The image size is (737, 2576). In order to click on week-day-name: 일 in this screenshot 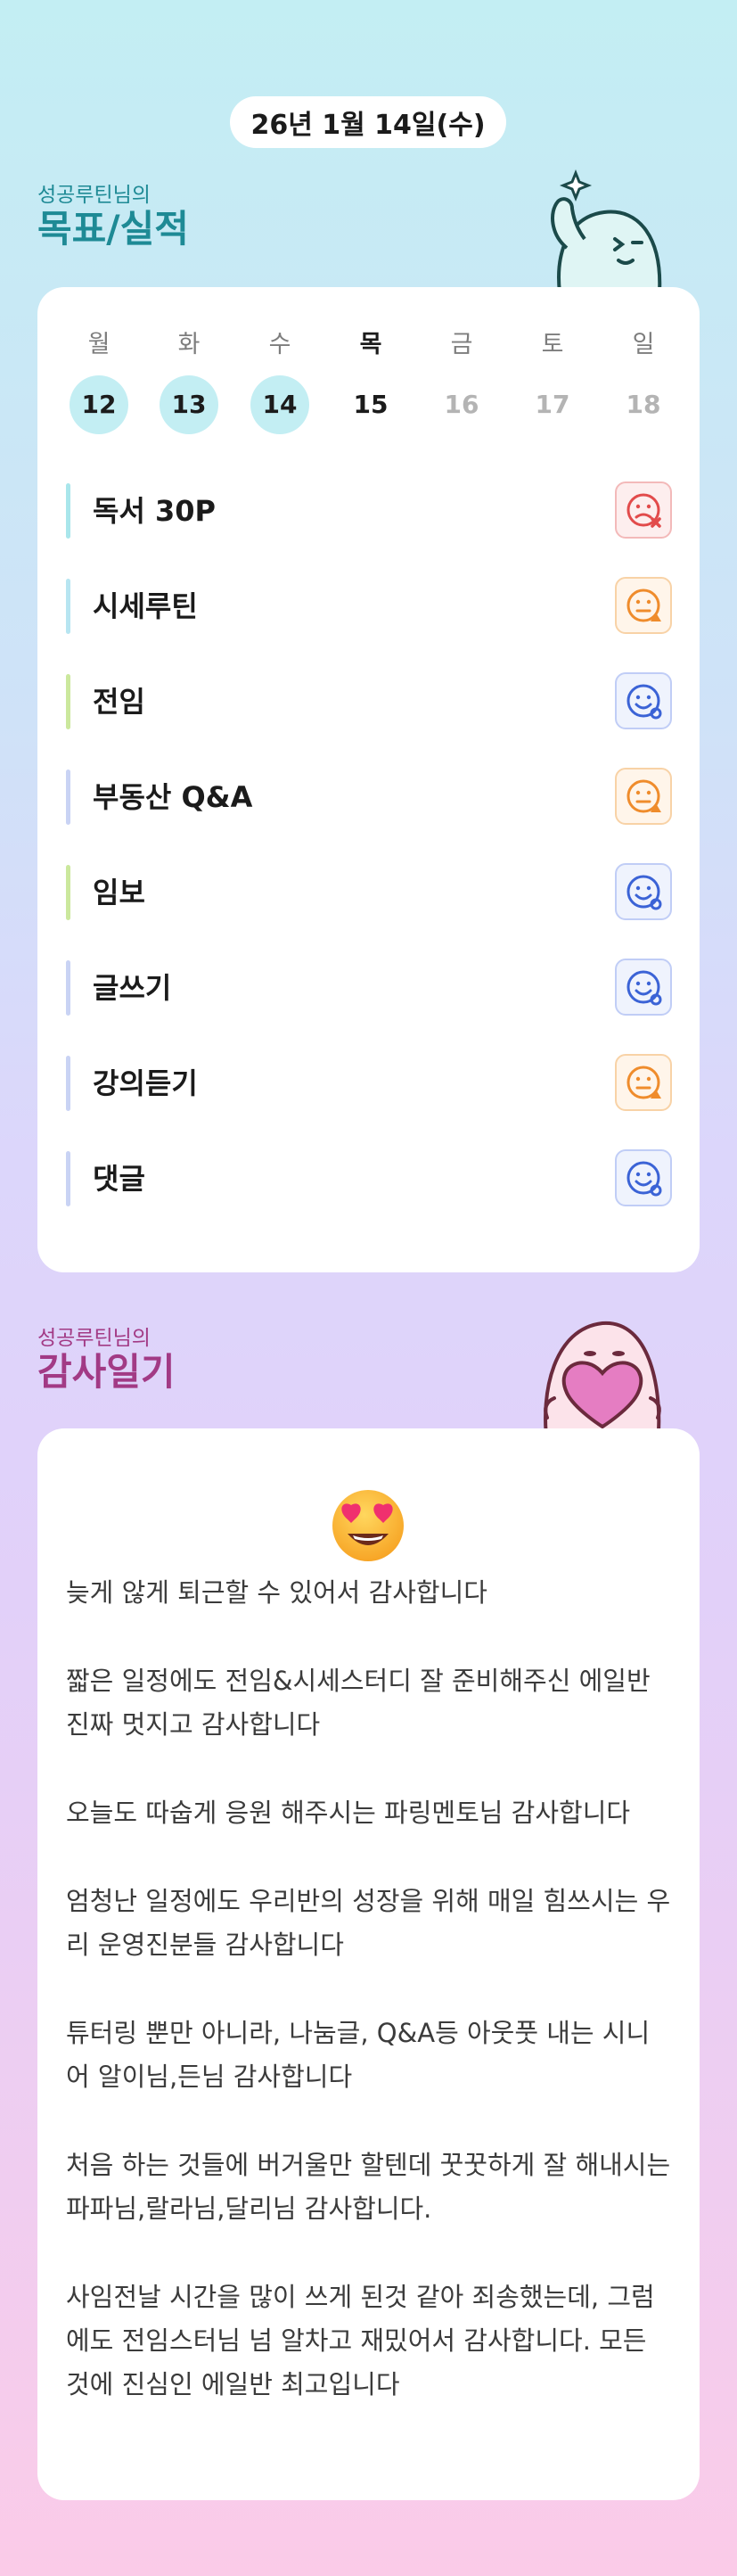, I will do `click(644, 344)`.